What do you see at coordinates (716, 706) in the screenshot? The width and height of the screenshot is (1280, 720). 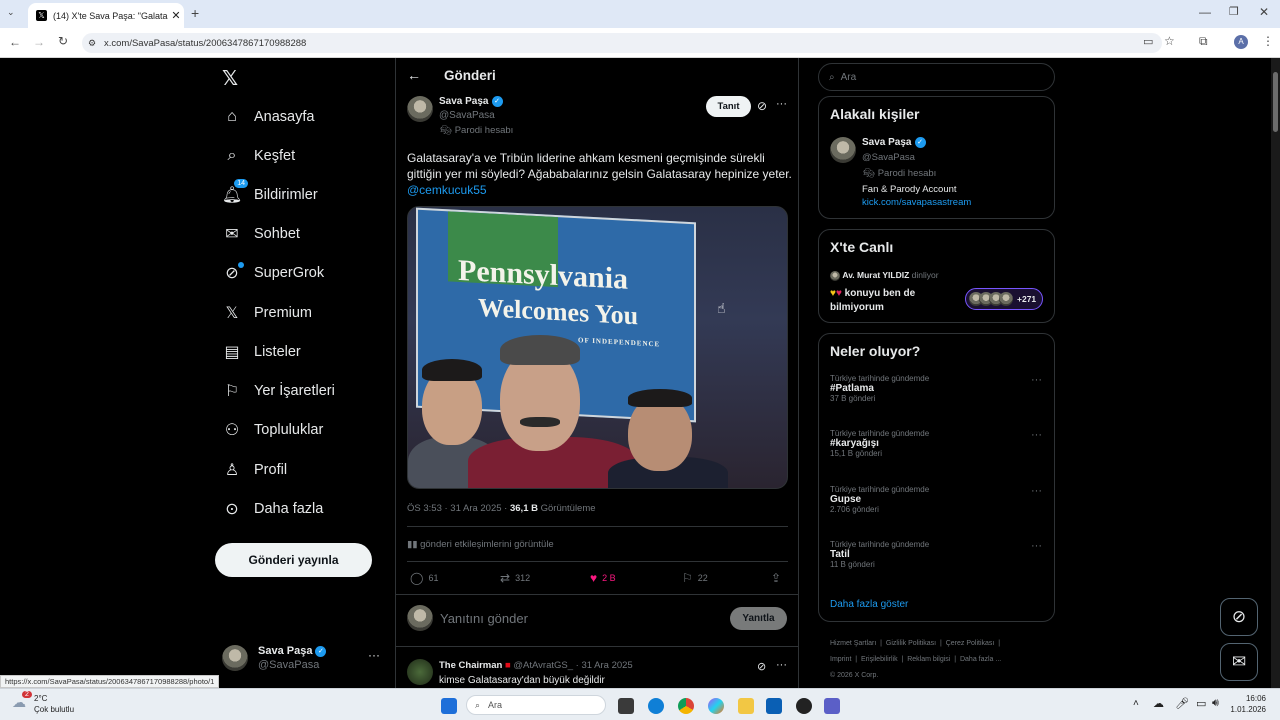 I see `copilot-icon` at bounding box center [716, 706].